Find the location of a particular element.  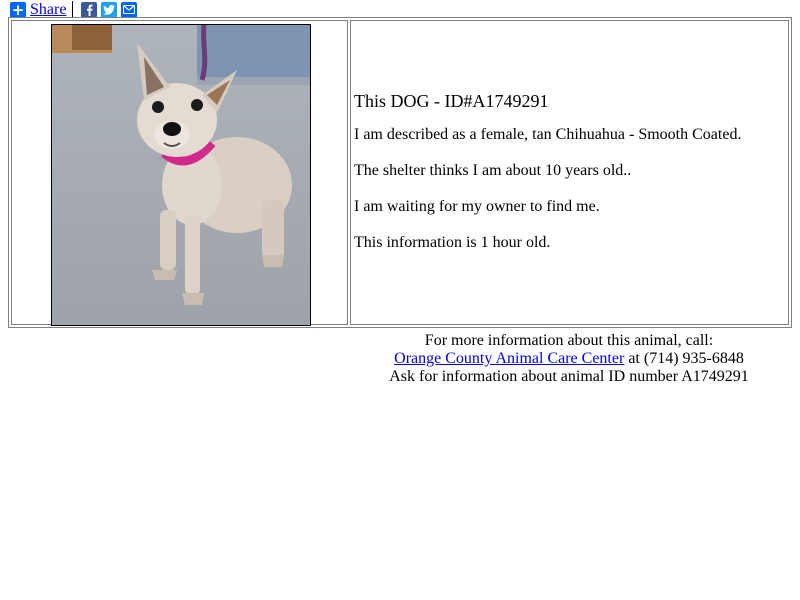

share-link: Share is located at coordinates (48, 10).